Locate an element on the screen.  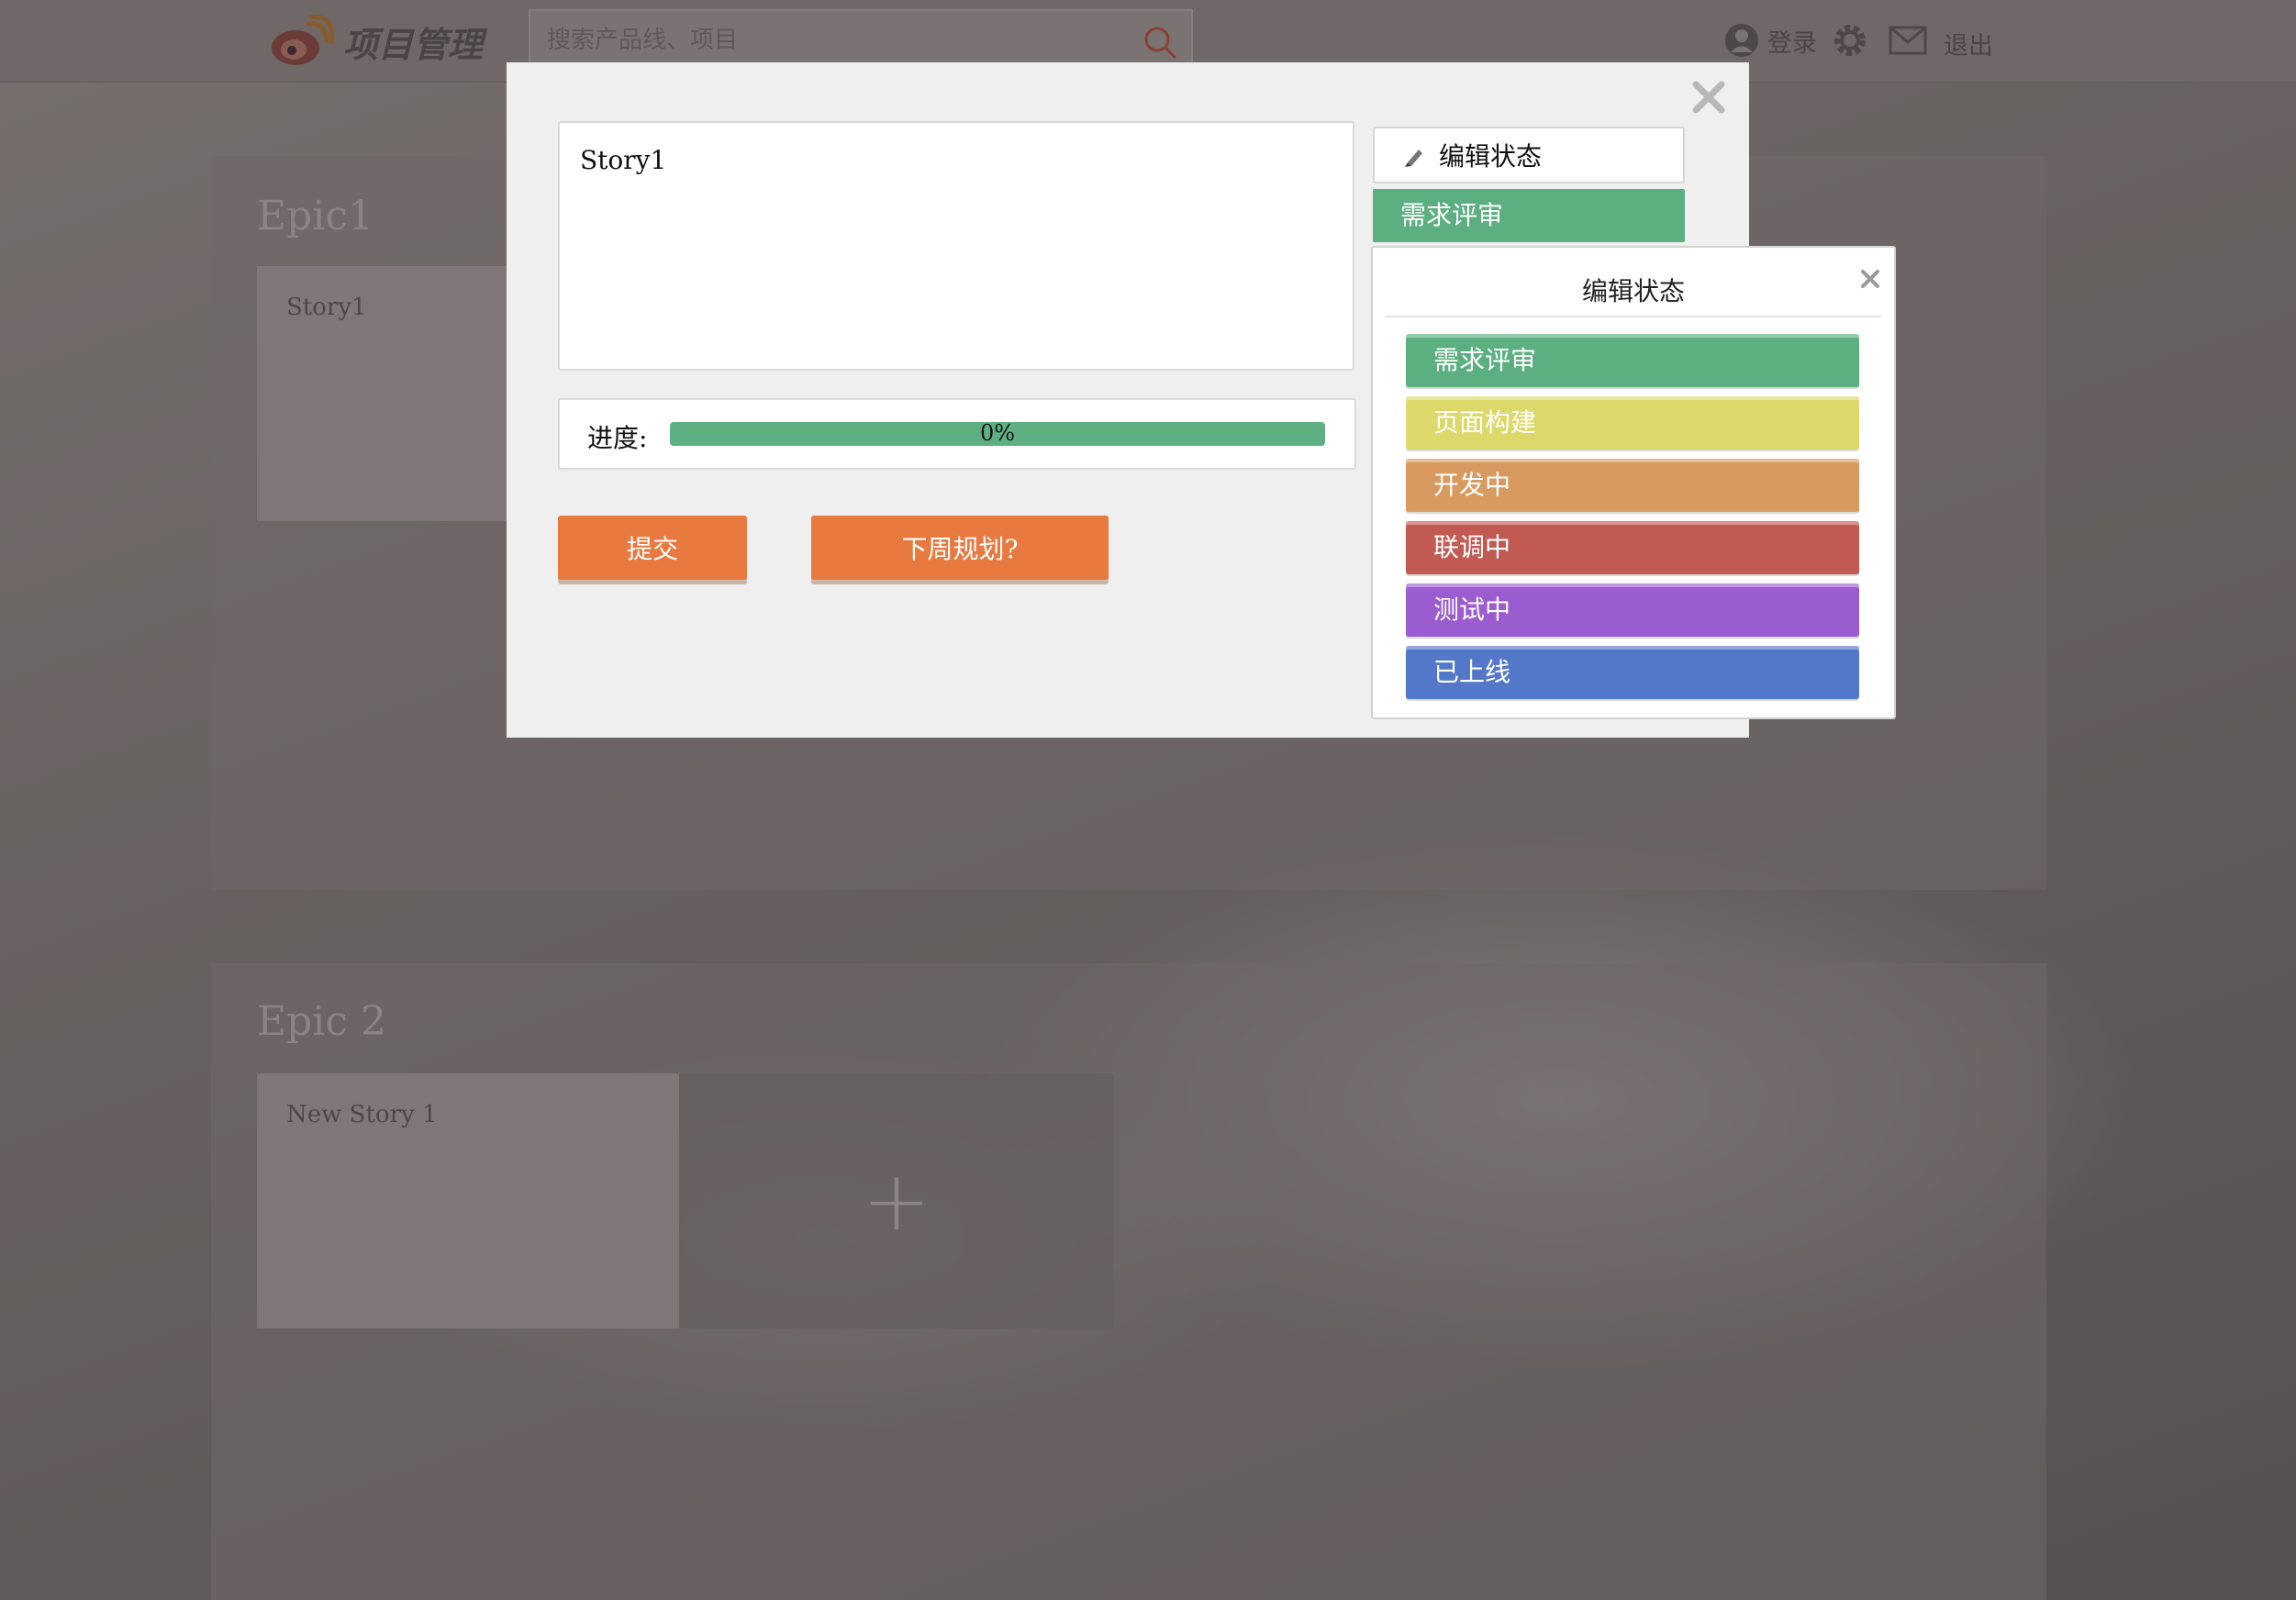
progress-panel: 进度: 0% is located at coordinates (957, 434).